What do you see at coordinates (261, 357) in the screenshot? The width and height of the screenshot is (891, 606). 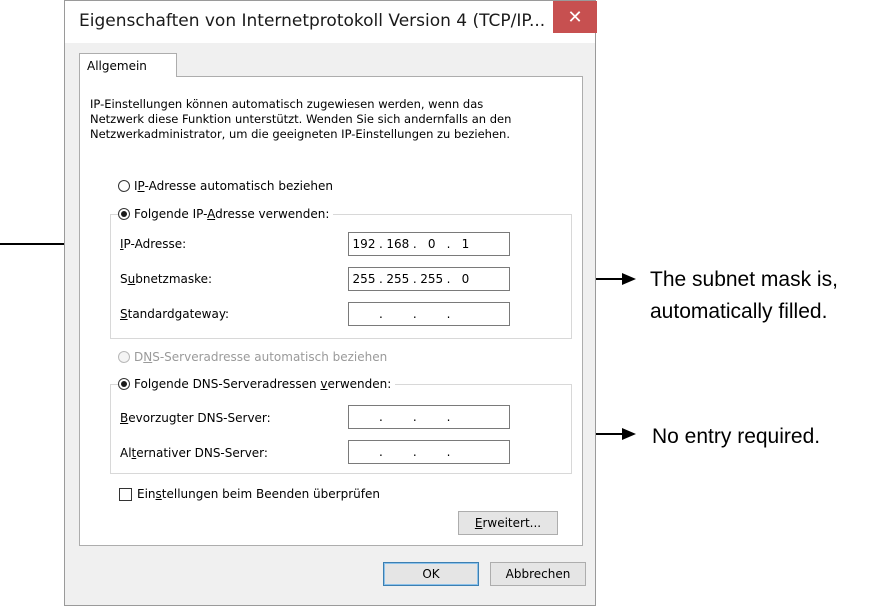 I see `radio-dns-automatic-label: DNS-Serveradresse automatisch beziehen` at bounding box center [261, 357].